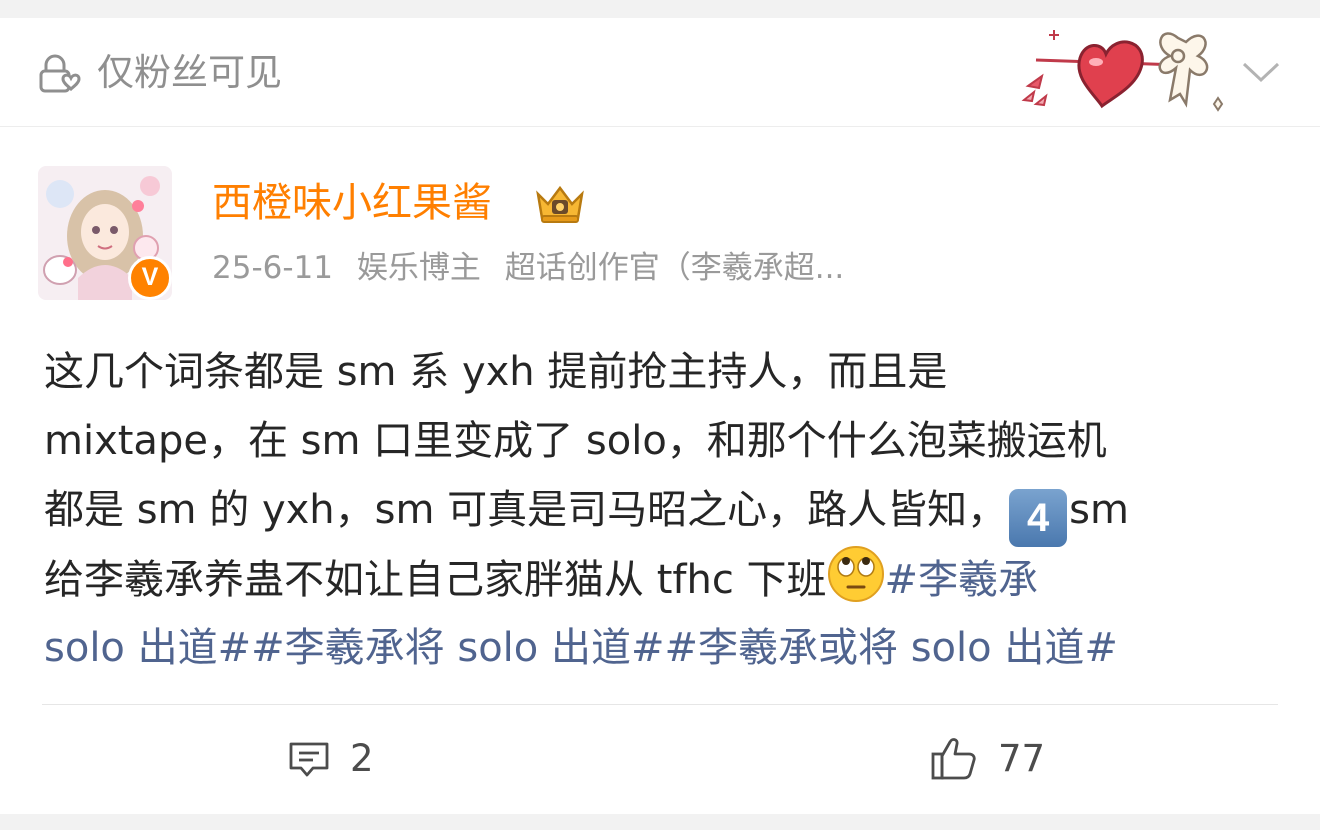 The image size is (1320, 830). Describe the element at coordinates (1261, 72) in the screenshot. I see `chevron-down-icon` at that location.